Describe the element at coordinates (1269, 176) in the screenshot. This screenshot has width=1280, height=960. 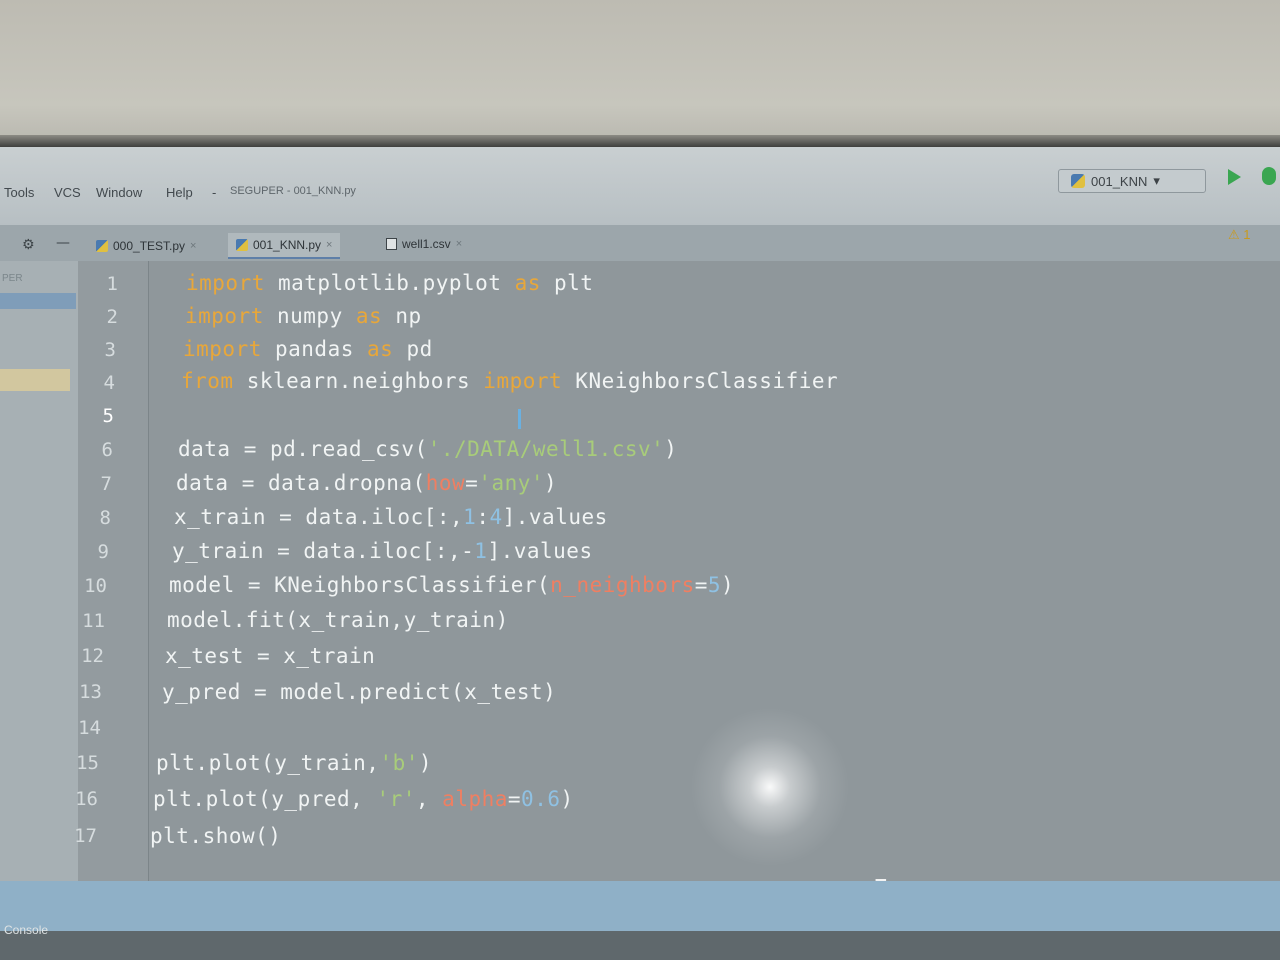
I see `debug-icon` at that location.